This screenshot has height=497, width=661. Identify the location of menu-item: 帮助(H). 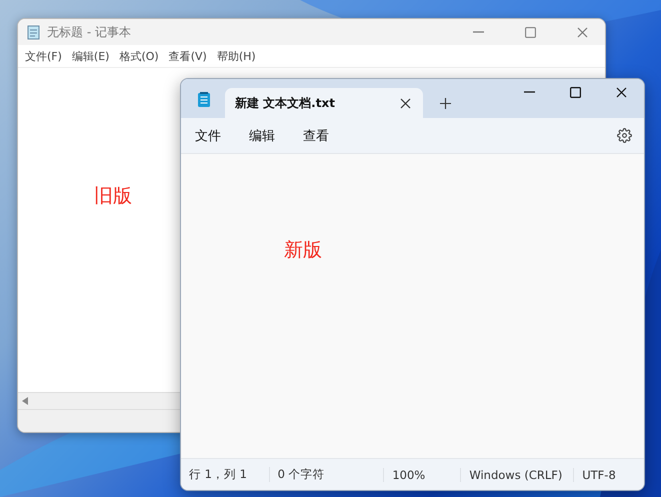
(236, 56).